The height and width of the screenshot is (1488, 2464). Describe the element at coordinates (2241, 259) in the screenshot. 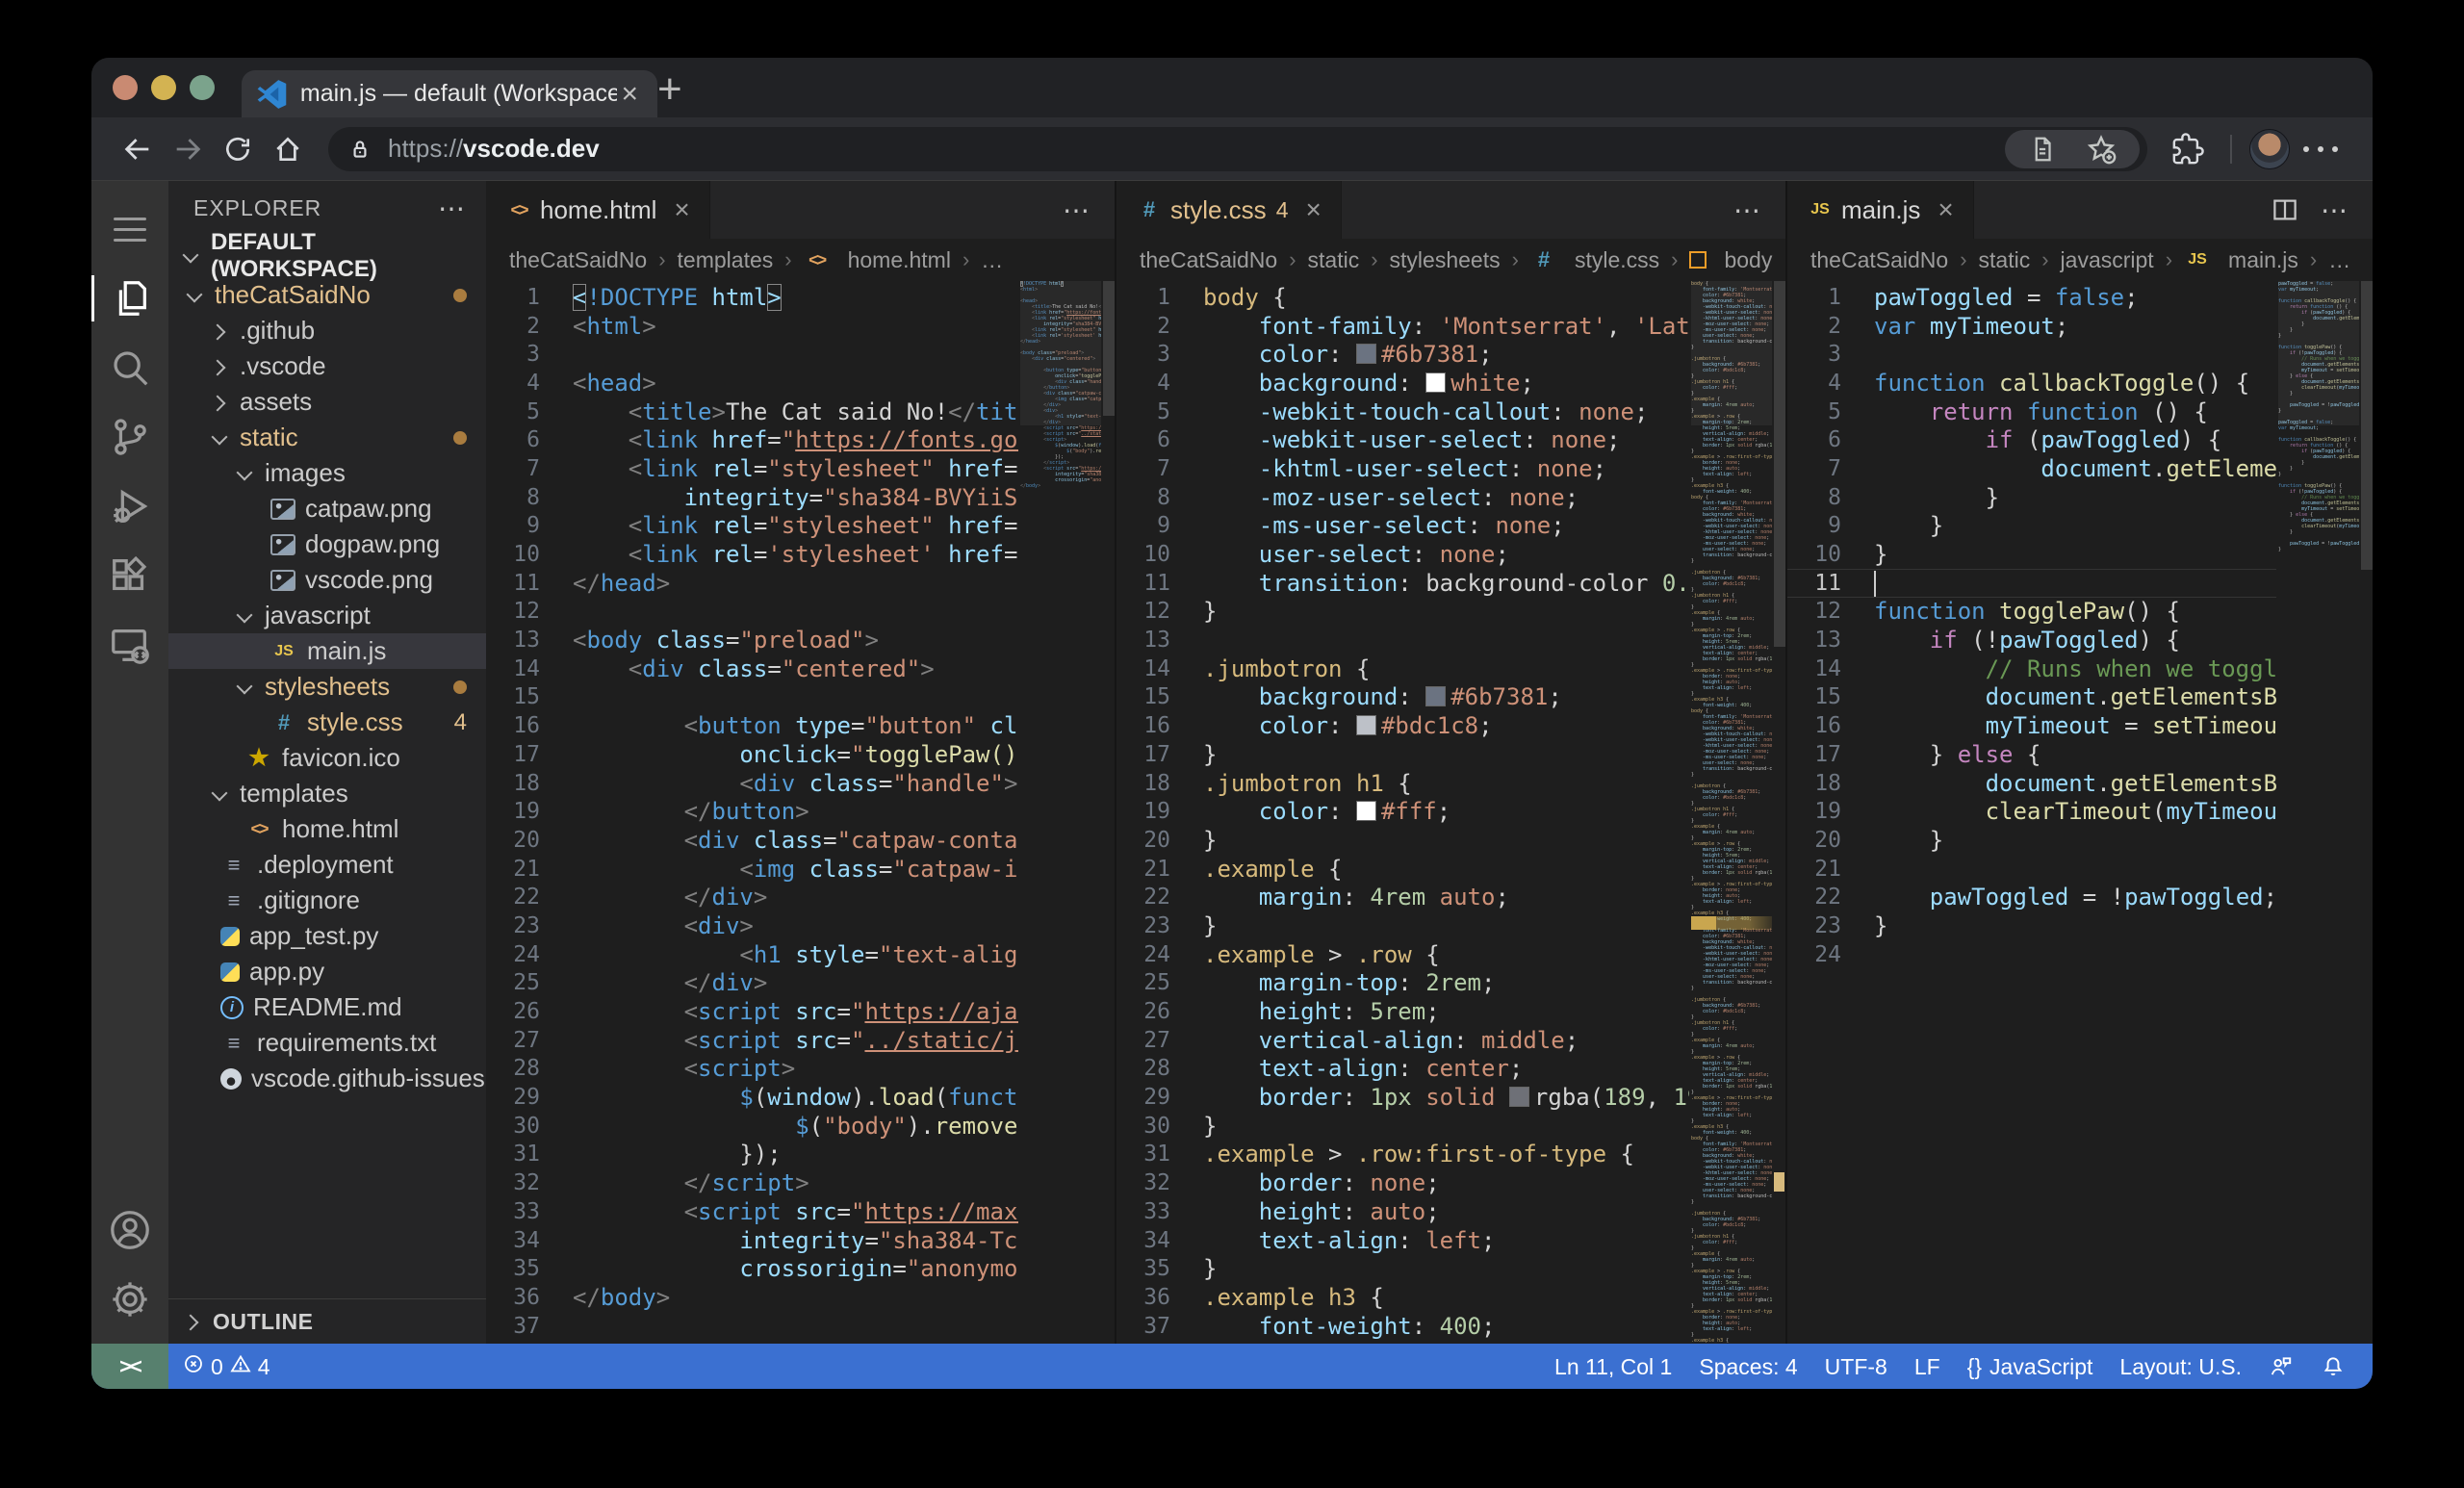

I see `breadcrumb-item: JS main.js` at that location.